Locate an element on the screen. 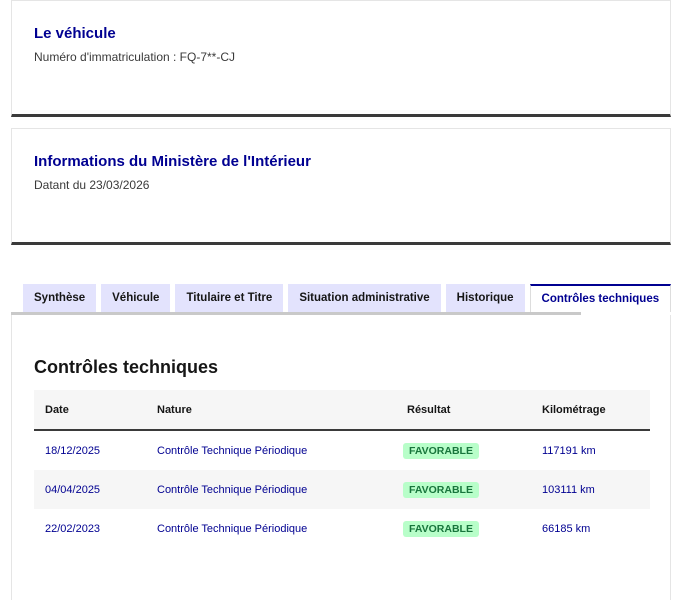  registration-number: Numéro d'immatriculation : FQ-7**-CJ is located at coordinates (135, 57).